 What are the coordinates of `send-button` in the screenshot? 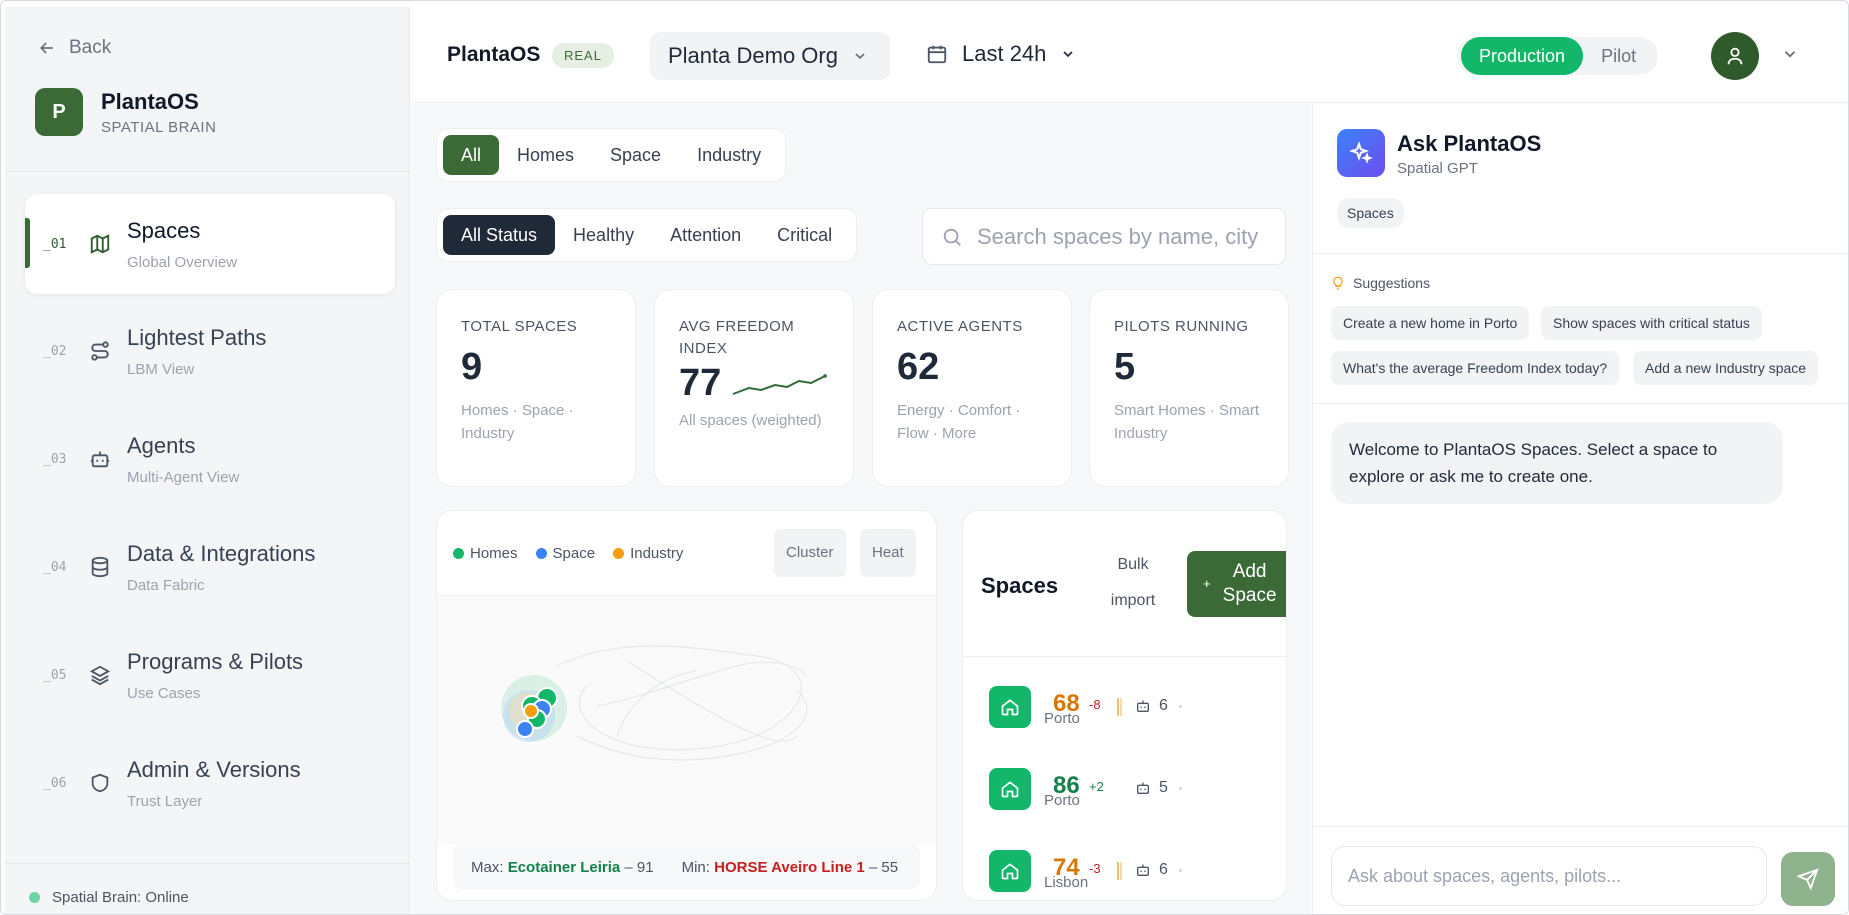 It's located at (1808, 879).